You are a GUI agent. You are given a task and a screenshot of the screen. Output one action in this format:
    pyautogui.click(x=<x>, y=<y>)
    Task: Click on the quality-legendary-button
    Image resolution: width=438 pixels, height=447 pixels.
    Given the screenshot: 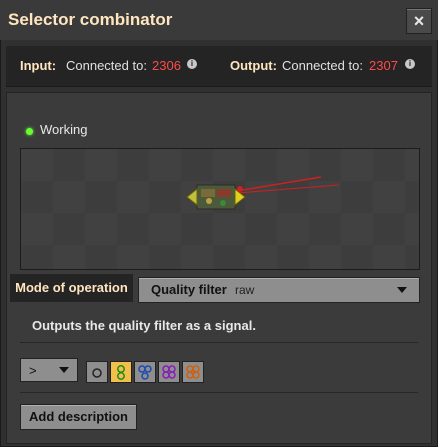 What is the action you would take?
    pyautogui.click(x=193, y=372)
    